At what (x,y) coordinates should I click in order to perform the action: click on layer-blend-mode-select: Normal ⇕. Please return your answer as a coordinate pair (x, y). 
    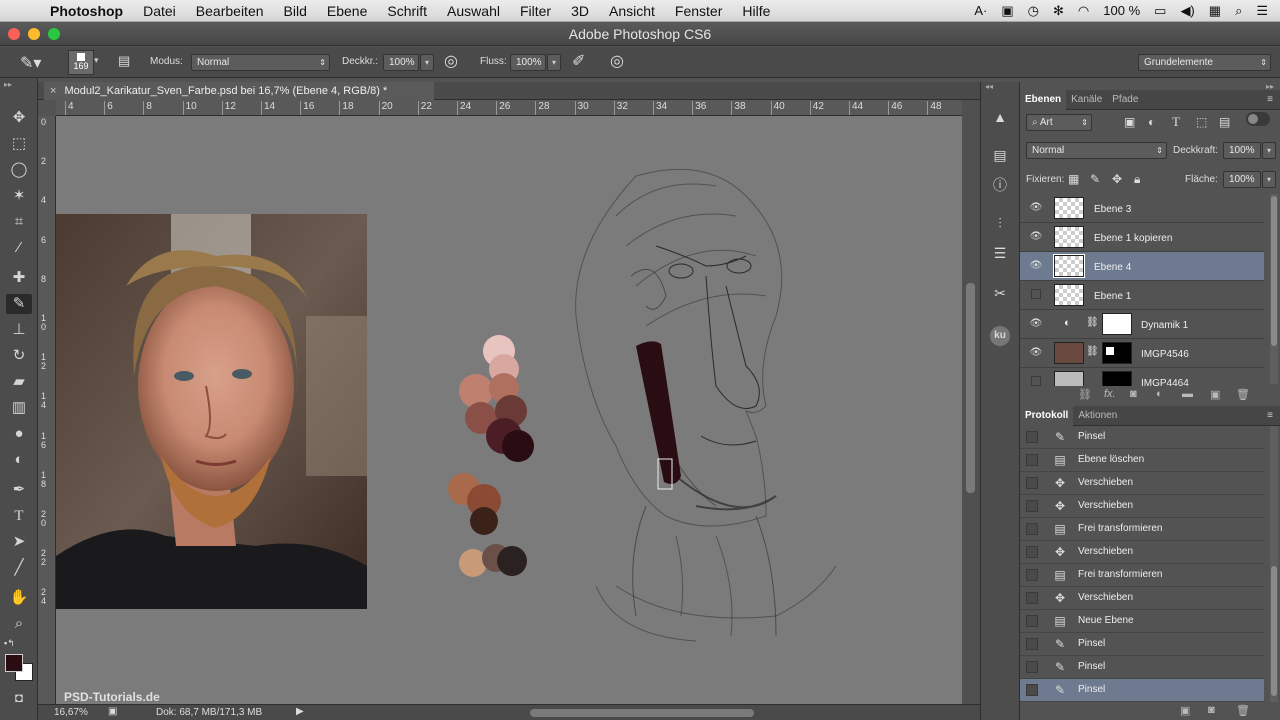
    Looking at the image, I should click on (1096, 150).